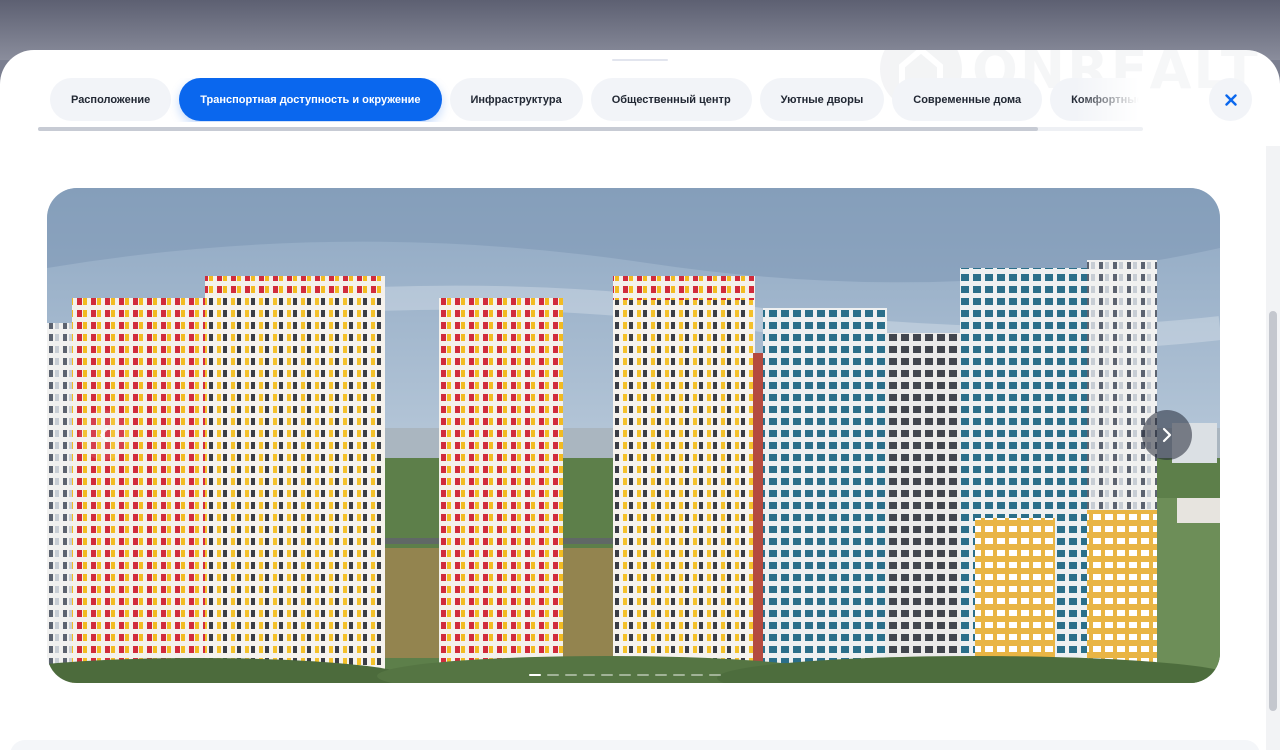 The width and height of the screenshot is (1280, 750). Describe the element at coordinates (822, 99) in the screenshot. I see `tab-5: Уютные дворы` at that location.